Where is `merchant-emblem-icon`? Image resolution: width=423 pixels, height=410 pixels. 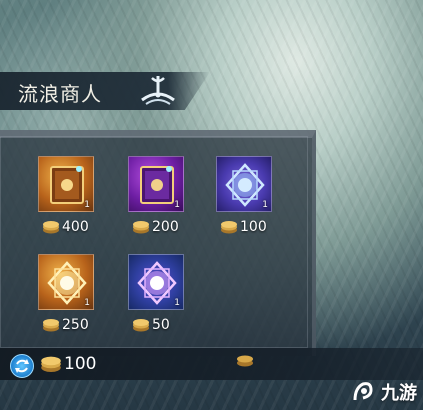
merchant-emblem-icon is located at coordinates (158, 90).